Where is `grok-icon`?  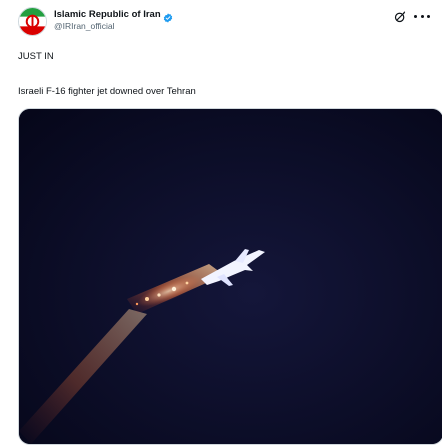 grok-icon is located at coordinates (400, 16).